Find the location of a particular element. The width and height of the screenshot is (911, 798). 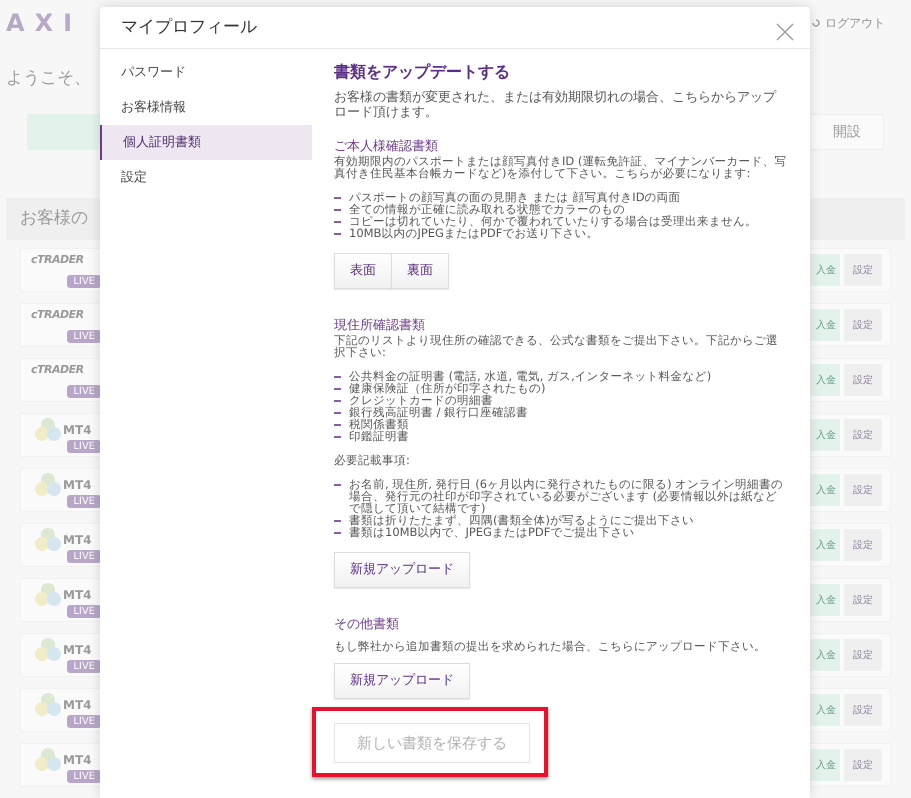

description-text: 有効期限内のパスポートまたは顔写真付きID (運転免許証、マイナンバーカード、写真付き住民基本台帳カードなど)を添付して下さい。こちらが必要になります: is located at coordinates (561, 167).